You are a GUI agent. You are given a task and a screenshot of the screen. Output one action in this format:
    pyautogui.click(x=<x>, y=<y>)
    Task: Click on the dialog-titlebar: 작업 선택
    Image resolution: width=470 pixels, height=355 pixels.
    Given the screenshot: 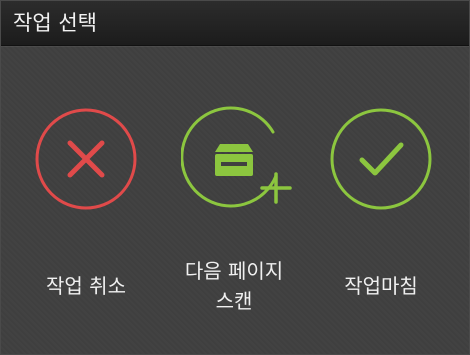 What is the action you would take?
    pyautogui.click(x=235, y=23)
    